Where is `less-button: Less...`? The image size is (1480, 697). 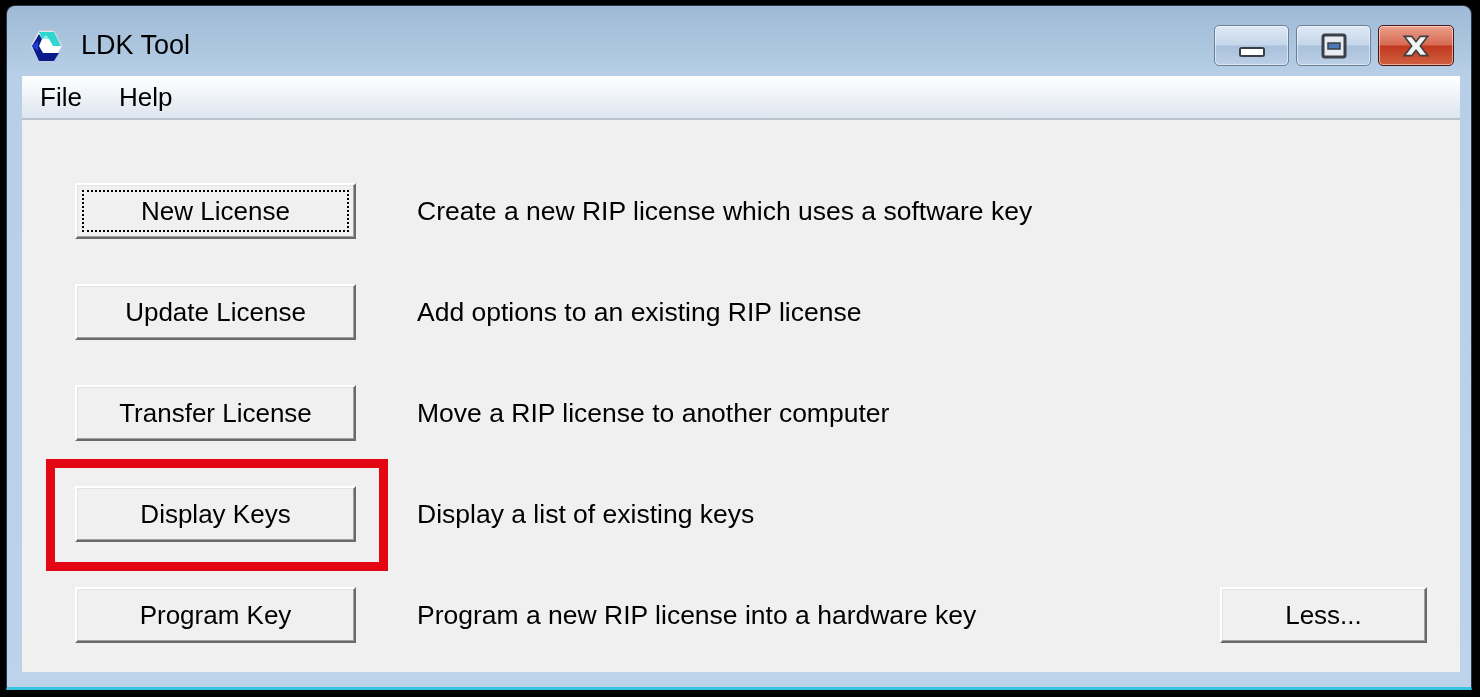 less-button: Less... is located at coordinates (1323, 615).